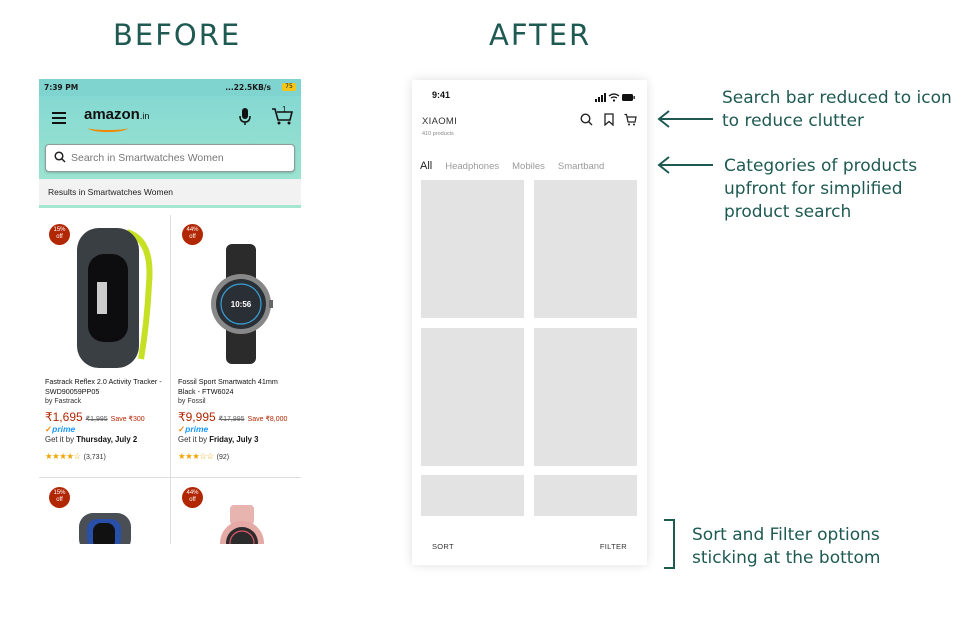  Describe the element at coordinates (813, 189) in the screenshot. I see `note-line: upfront for simplified` at that location.